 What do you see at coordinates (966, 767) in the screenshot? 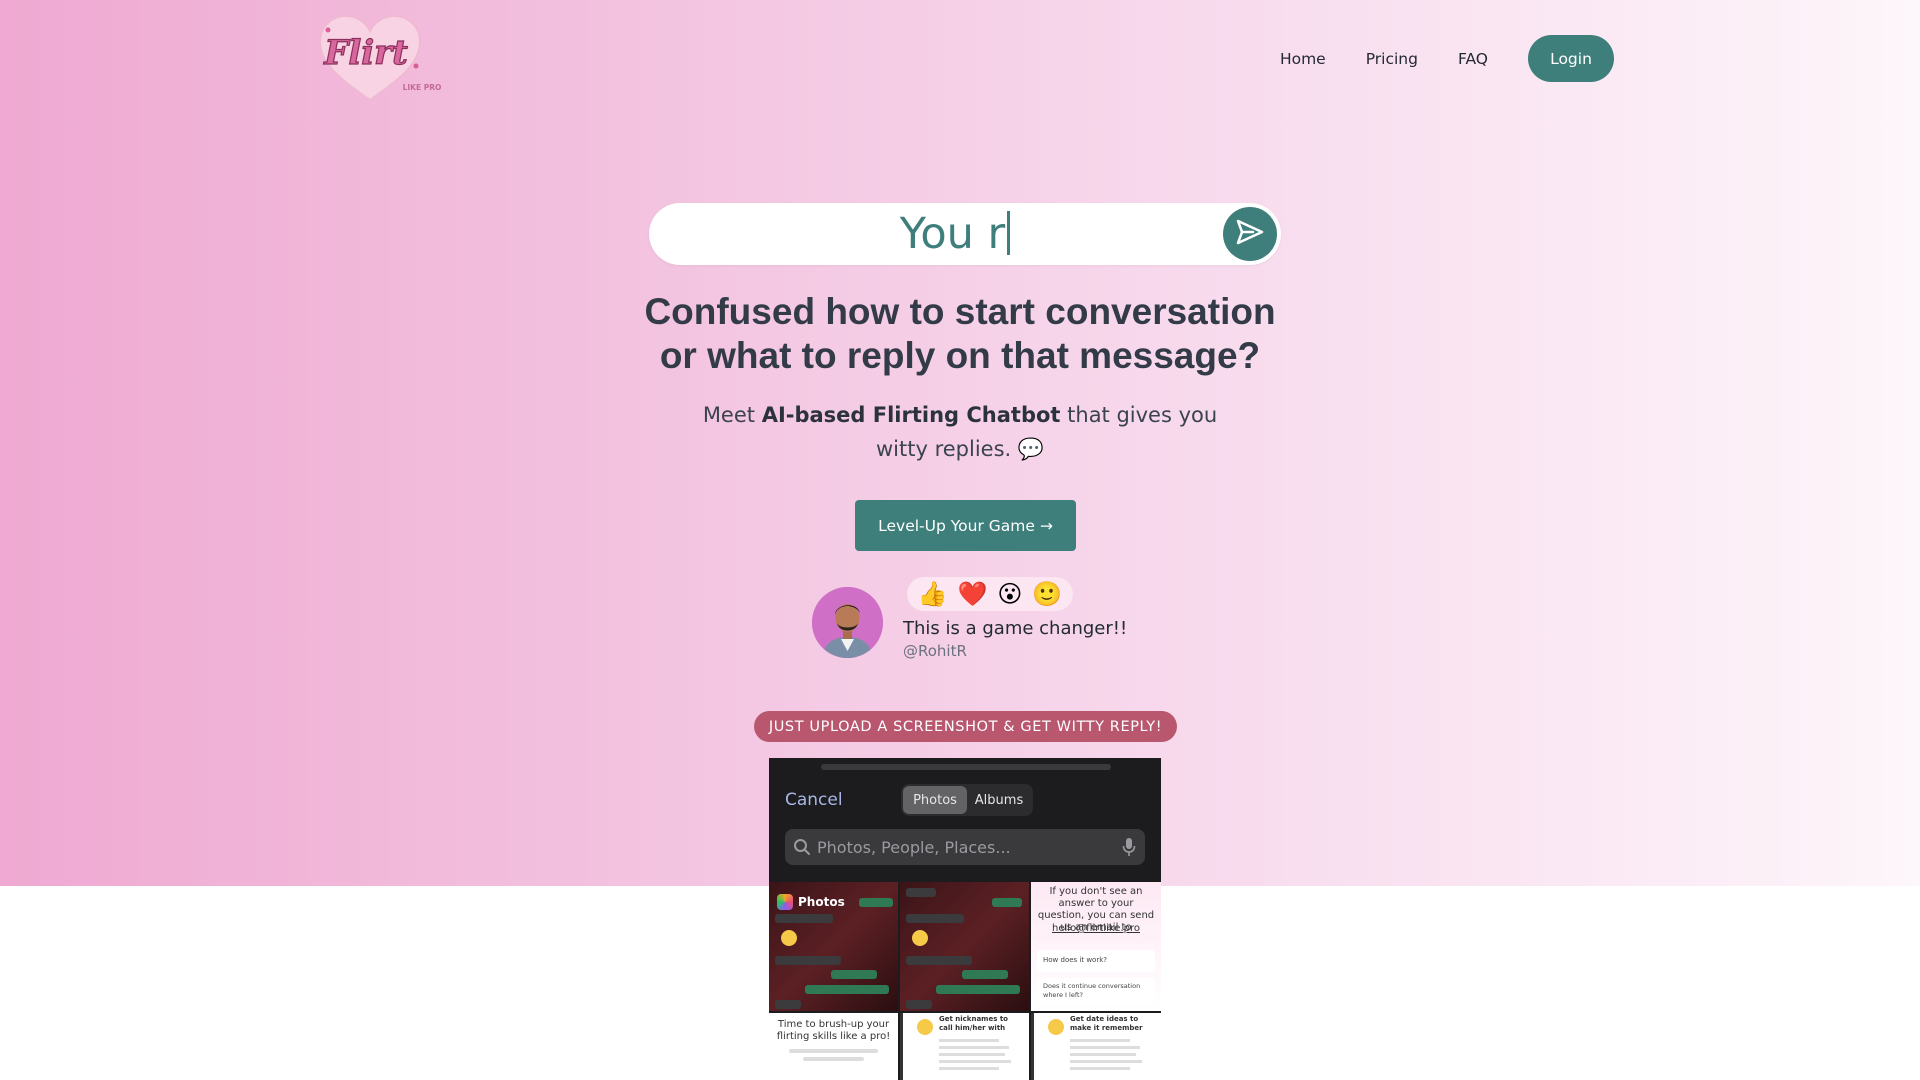
I see `sheet-grabber` at bounding box center [966, 767].